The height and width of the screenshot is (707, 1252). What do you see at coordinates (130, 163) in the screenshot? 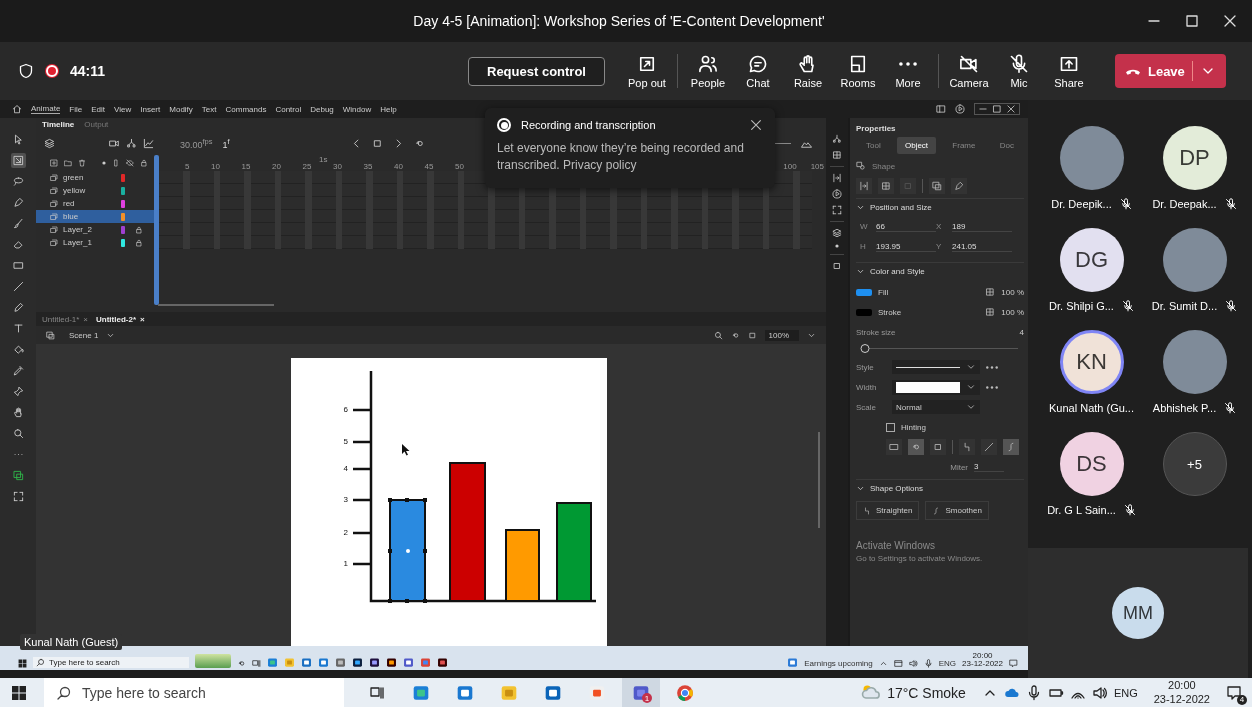
I see `eye-off-icon` at bounding box center [130, 163].